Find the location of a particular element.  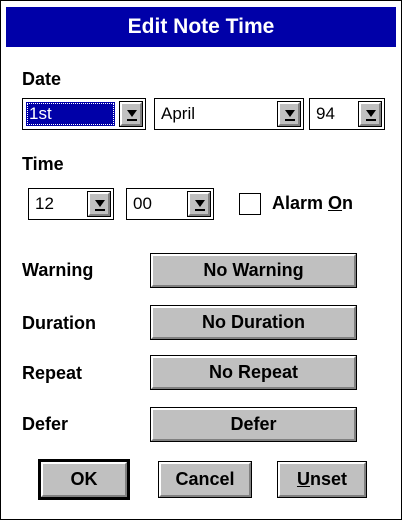

unset-button: Unset is located at coordinates (322, 479).